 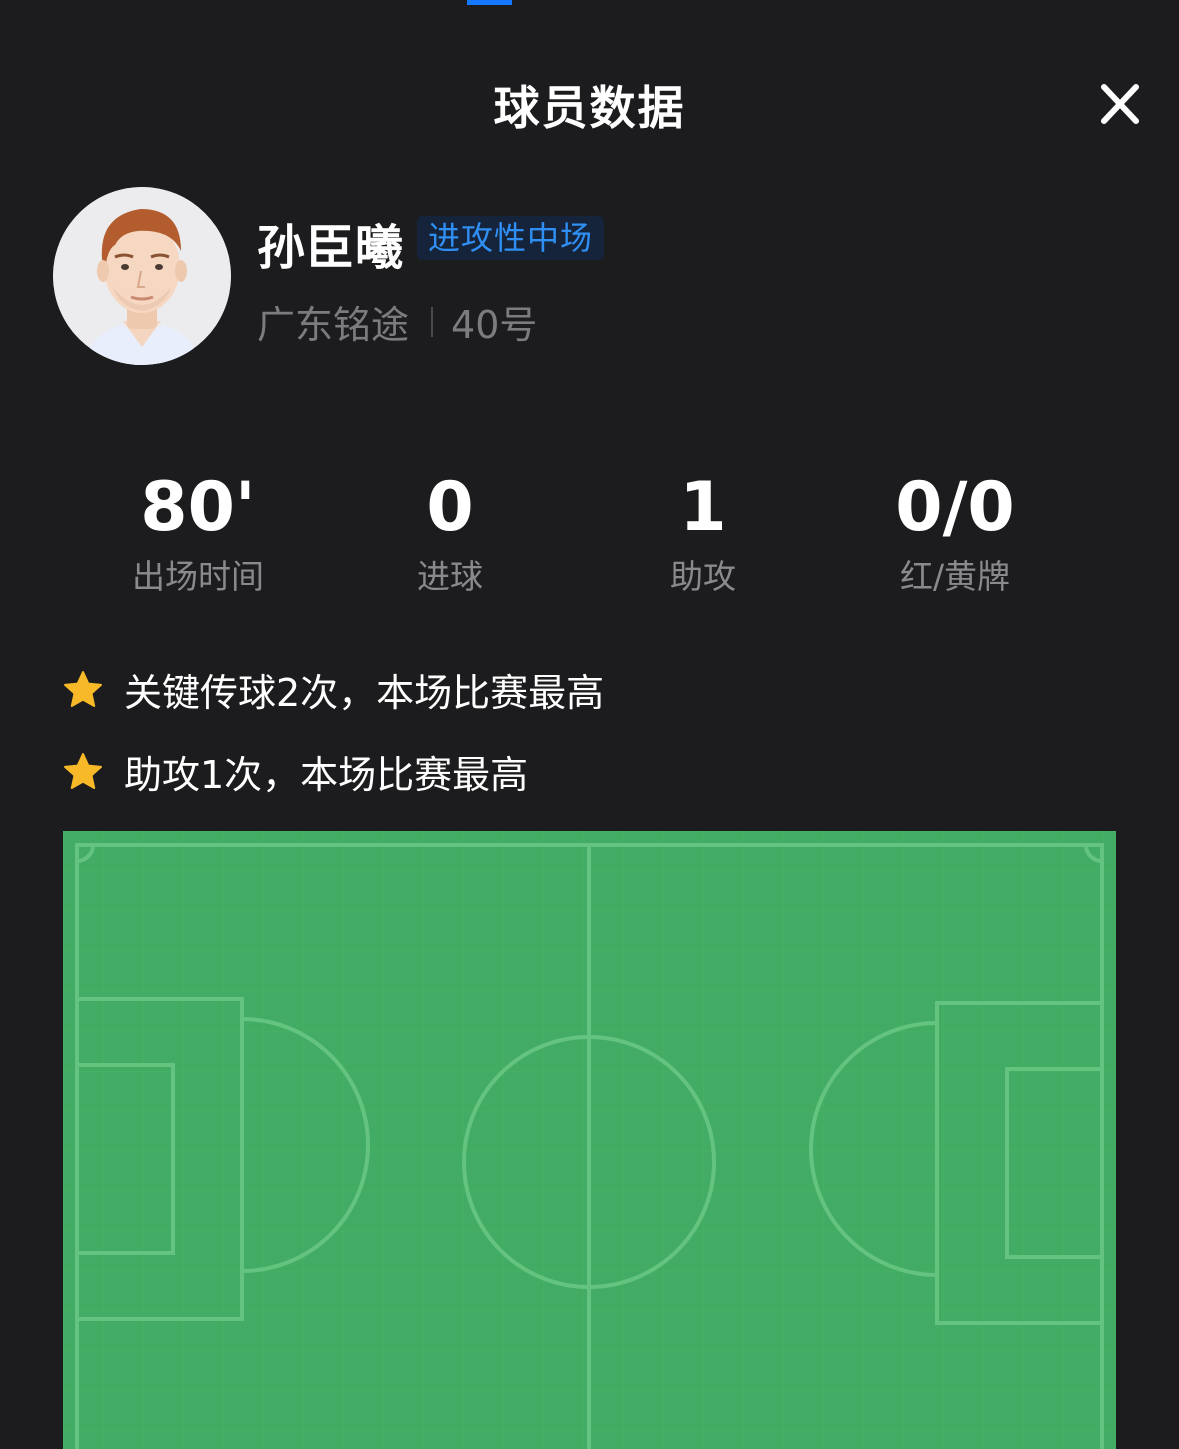 I want to click on stats-row: 80' 出场时间 0 进球 1 助攻 0/0 红/黄牌, so click(x=589, y=538).